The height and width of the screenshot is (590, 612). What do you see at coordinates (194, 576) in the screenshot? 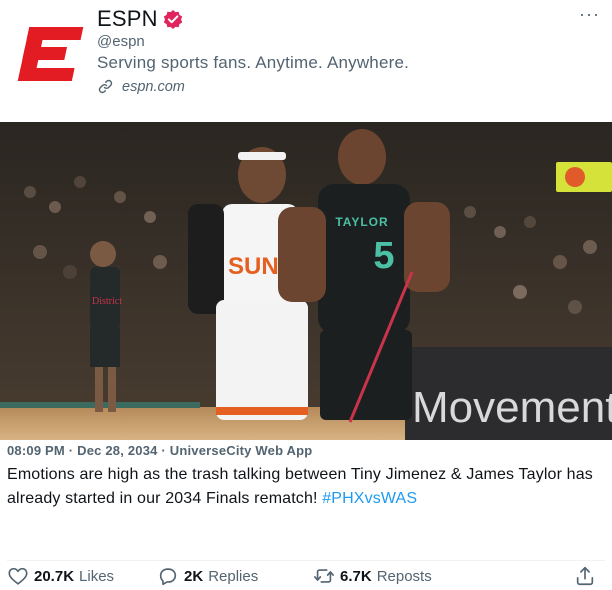
I see `replies-count: 2K` at bounding box center [194, 576].